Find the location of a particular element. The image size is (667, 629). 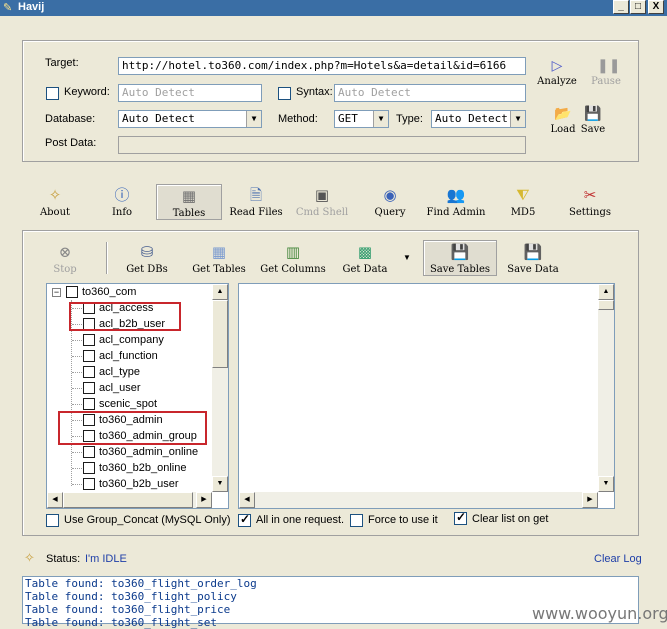

get-data-dropdown-icon: ▼ is located at coordinates (407, 257).